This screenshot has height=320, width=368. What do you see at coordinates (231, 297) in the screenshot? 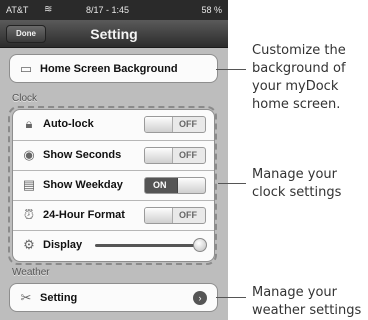
I see `weather-leader-line` at bounding box center [231, 297].